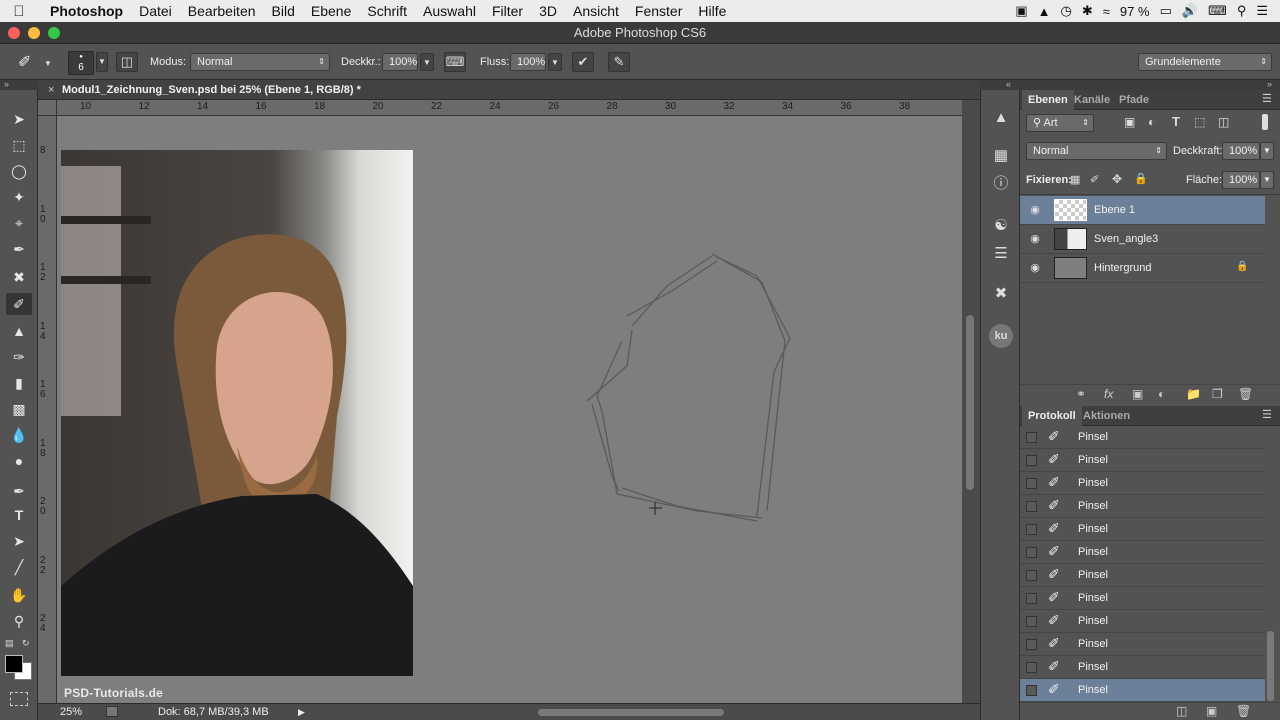 The image size is (1280, 720). I want to click on new-document-from-state-icon: ◫, so click(1181, 711).